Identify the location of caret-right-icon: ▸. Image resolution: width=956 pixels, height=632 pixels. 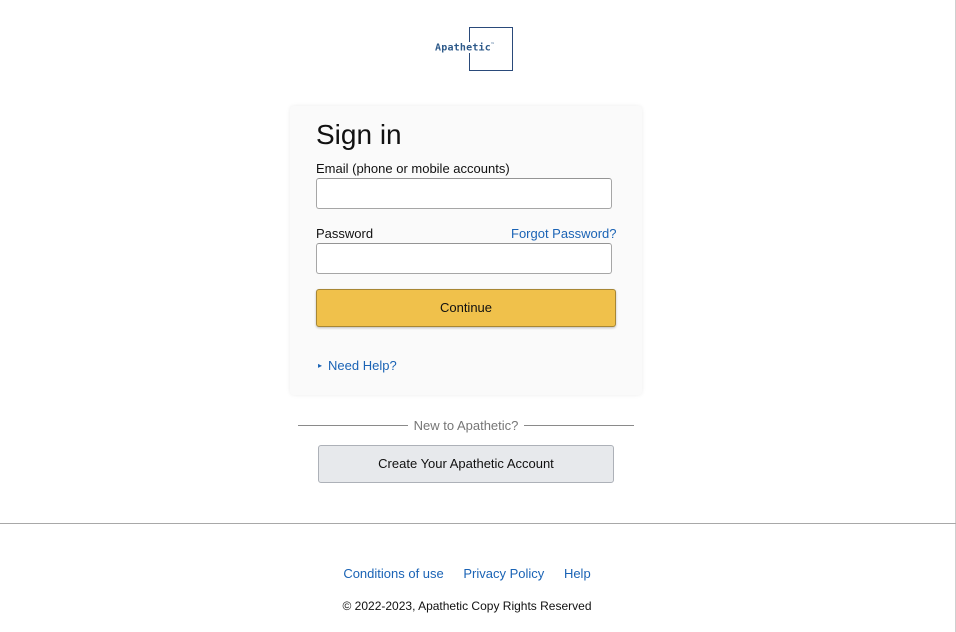
(320, 365).